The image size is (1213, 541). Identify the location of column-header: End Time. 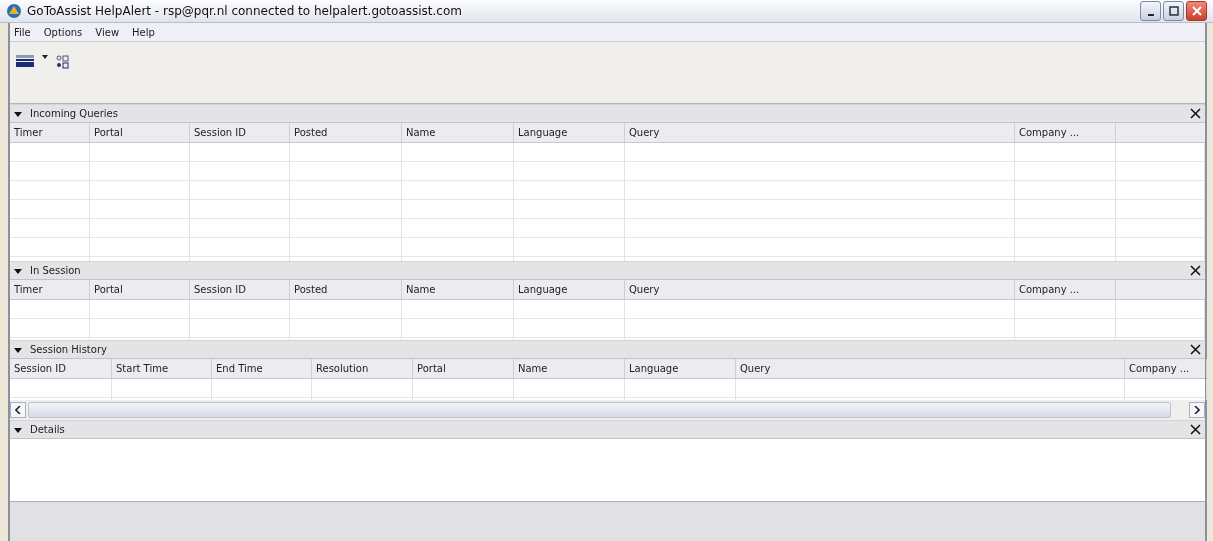
(262, 368).